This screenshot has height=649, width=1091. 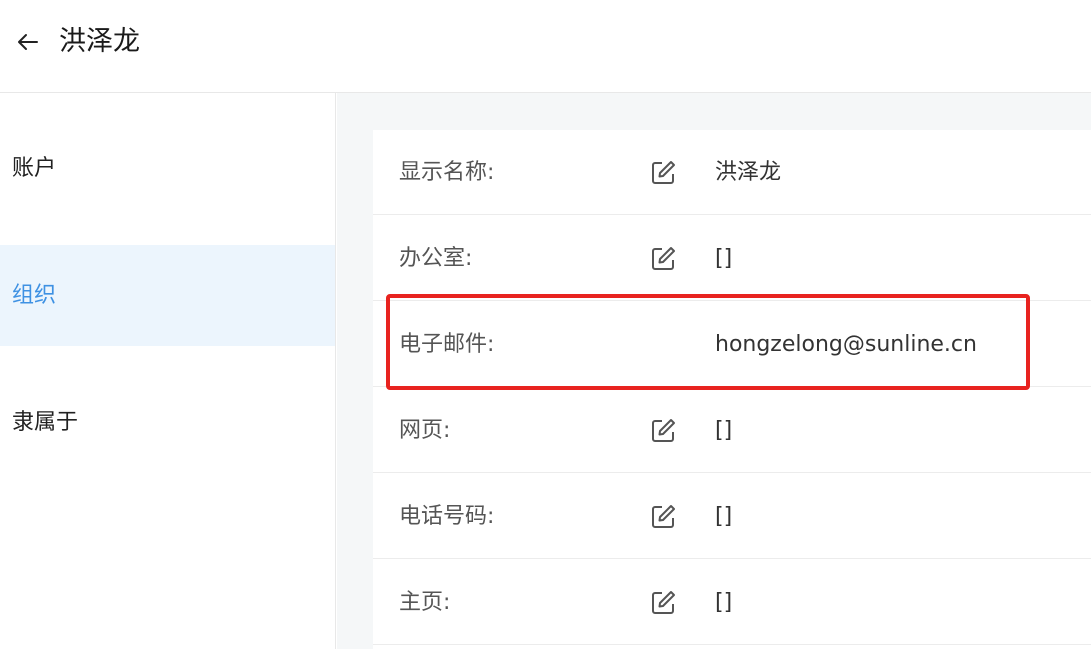 What do you see at coordinates (45, 422) in the screenshot?
I see `sidebar-item-label: 隶属于` at bounding box center [45, 422].